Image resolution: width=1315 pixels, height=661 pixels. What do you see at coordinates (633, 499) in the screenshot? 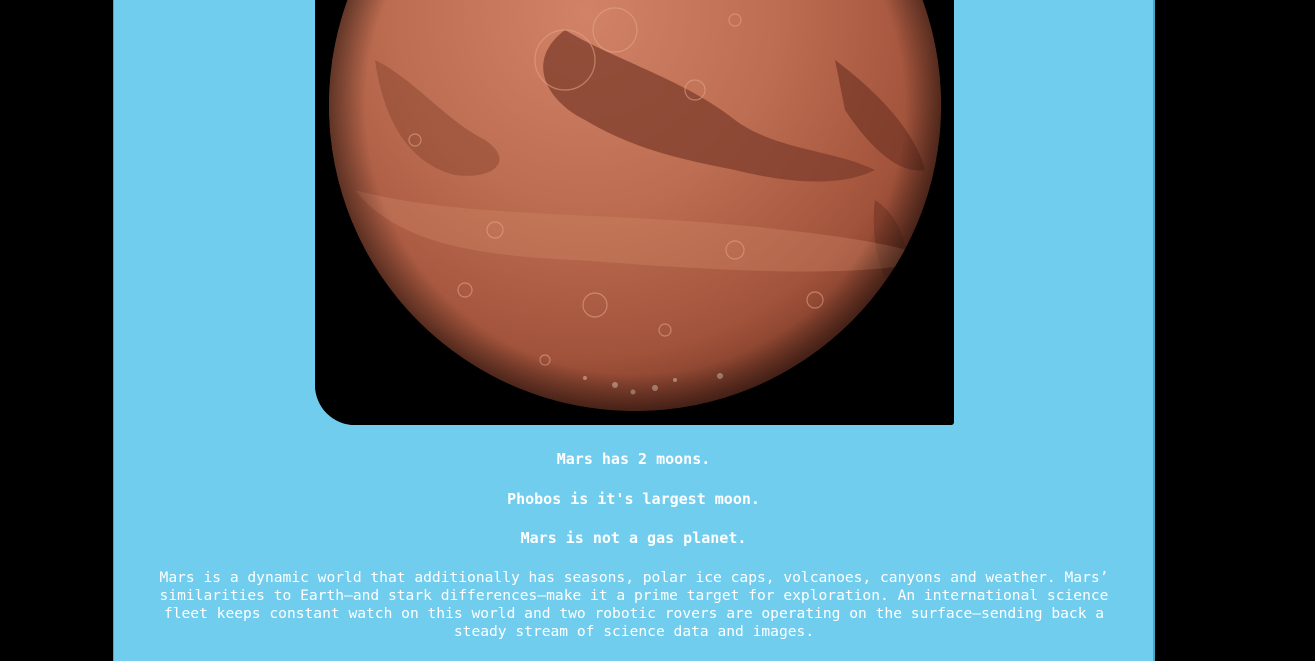
I see `largest-moon-text: Phobos is it's largest moon.` at bounding box center [633, 499].